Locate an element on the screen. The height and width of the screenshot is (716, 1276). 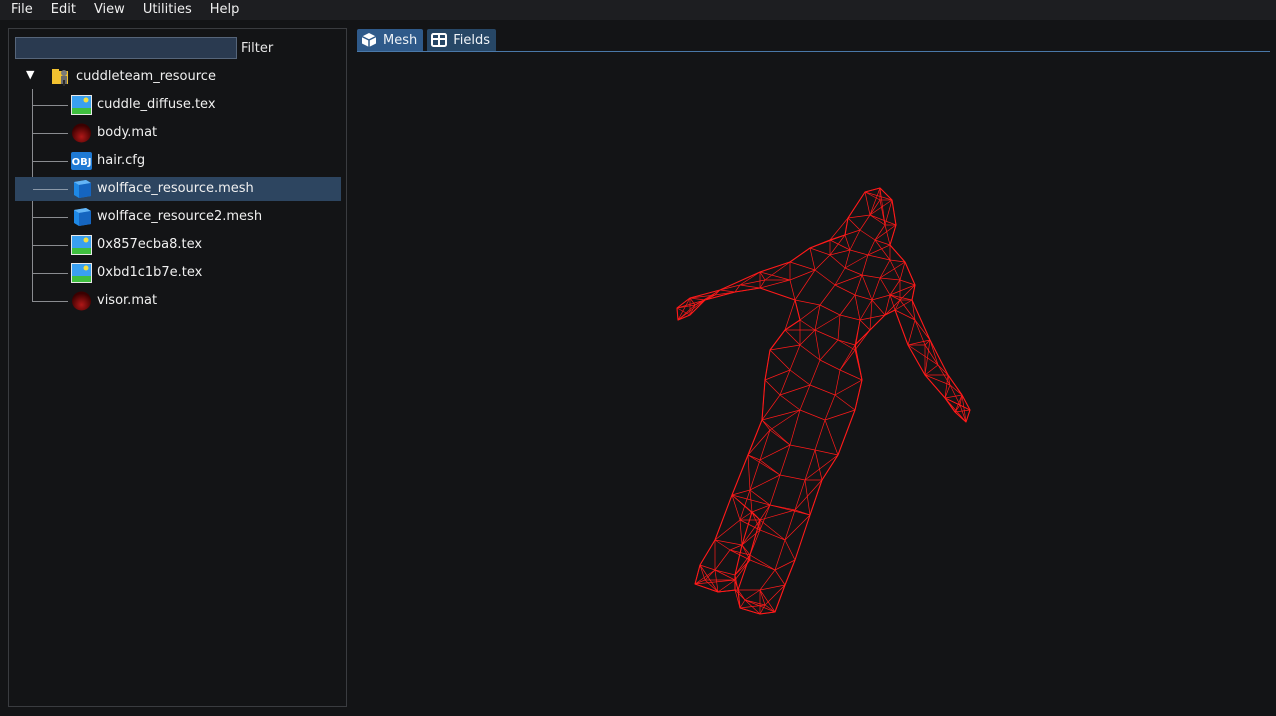
tree-item-label: wolfface_resource2.mesh is located at coordinates (180, 216).